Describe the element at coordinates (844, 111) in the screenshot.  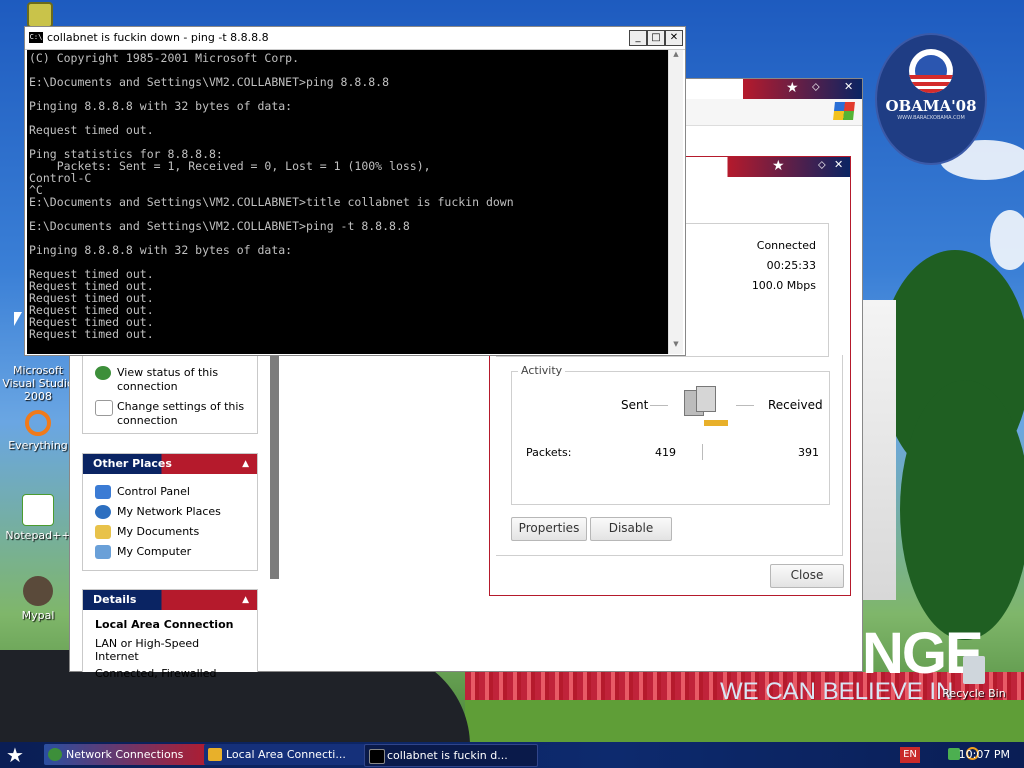
I see `windows-logo-icon` at that location.